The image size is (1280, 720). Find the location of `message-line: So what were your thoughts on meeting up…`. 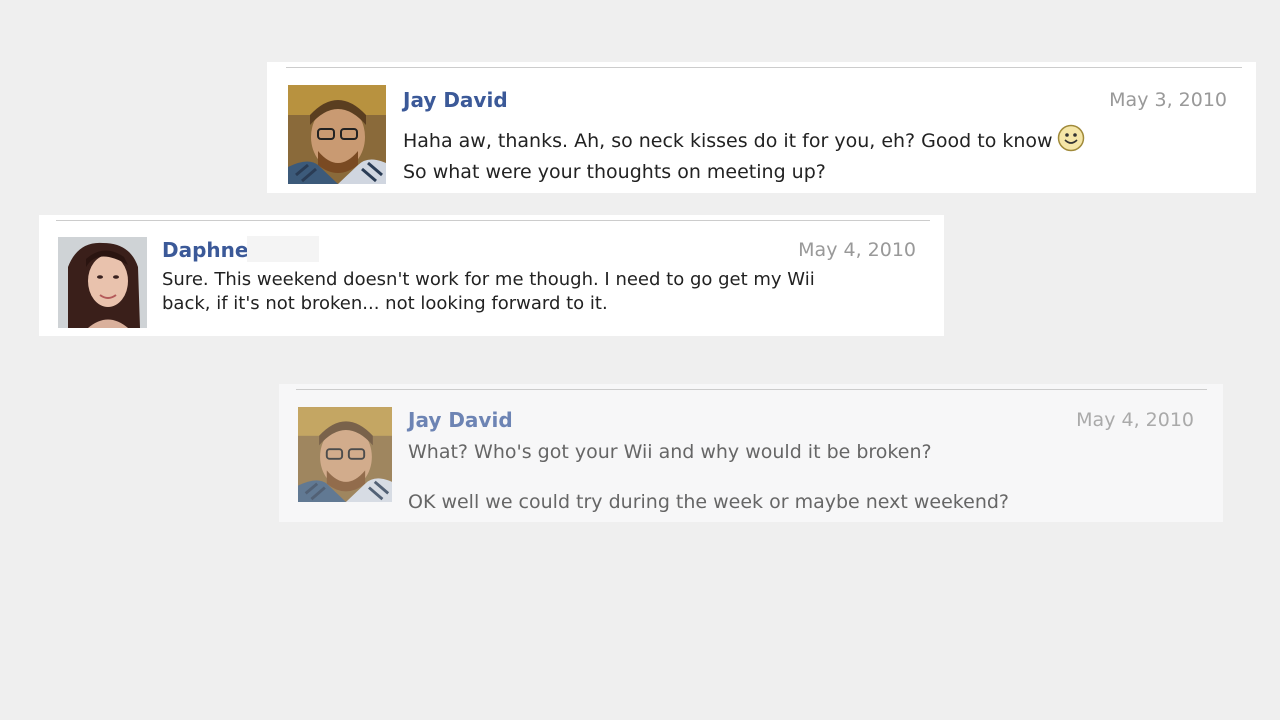

message-line: So what were your thoughts on meeting up… is located at coordinates (614, 172).